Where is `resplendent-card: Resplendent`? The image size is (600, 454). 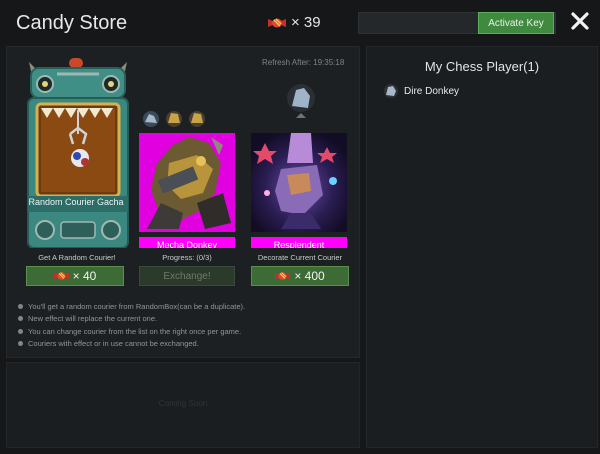 resplendent-card: Resplendent is located at coordinates (299, 190).